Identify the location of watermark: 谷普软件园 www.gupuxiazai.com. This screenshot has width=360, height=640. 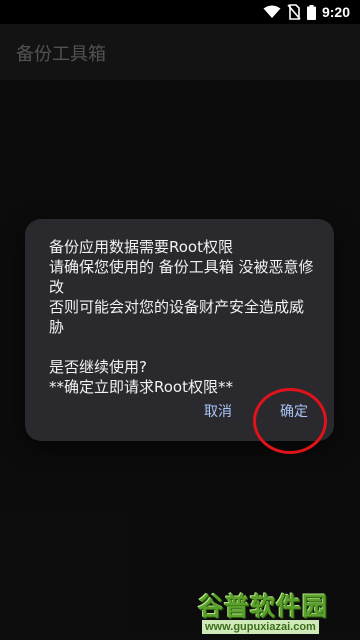
(277, 612).